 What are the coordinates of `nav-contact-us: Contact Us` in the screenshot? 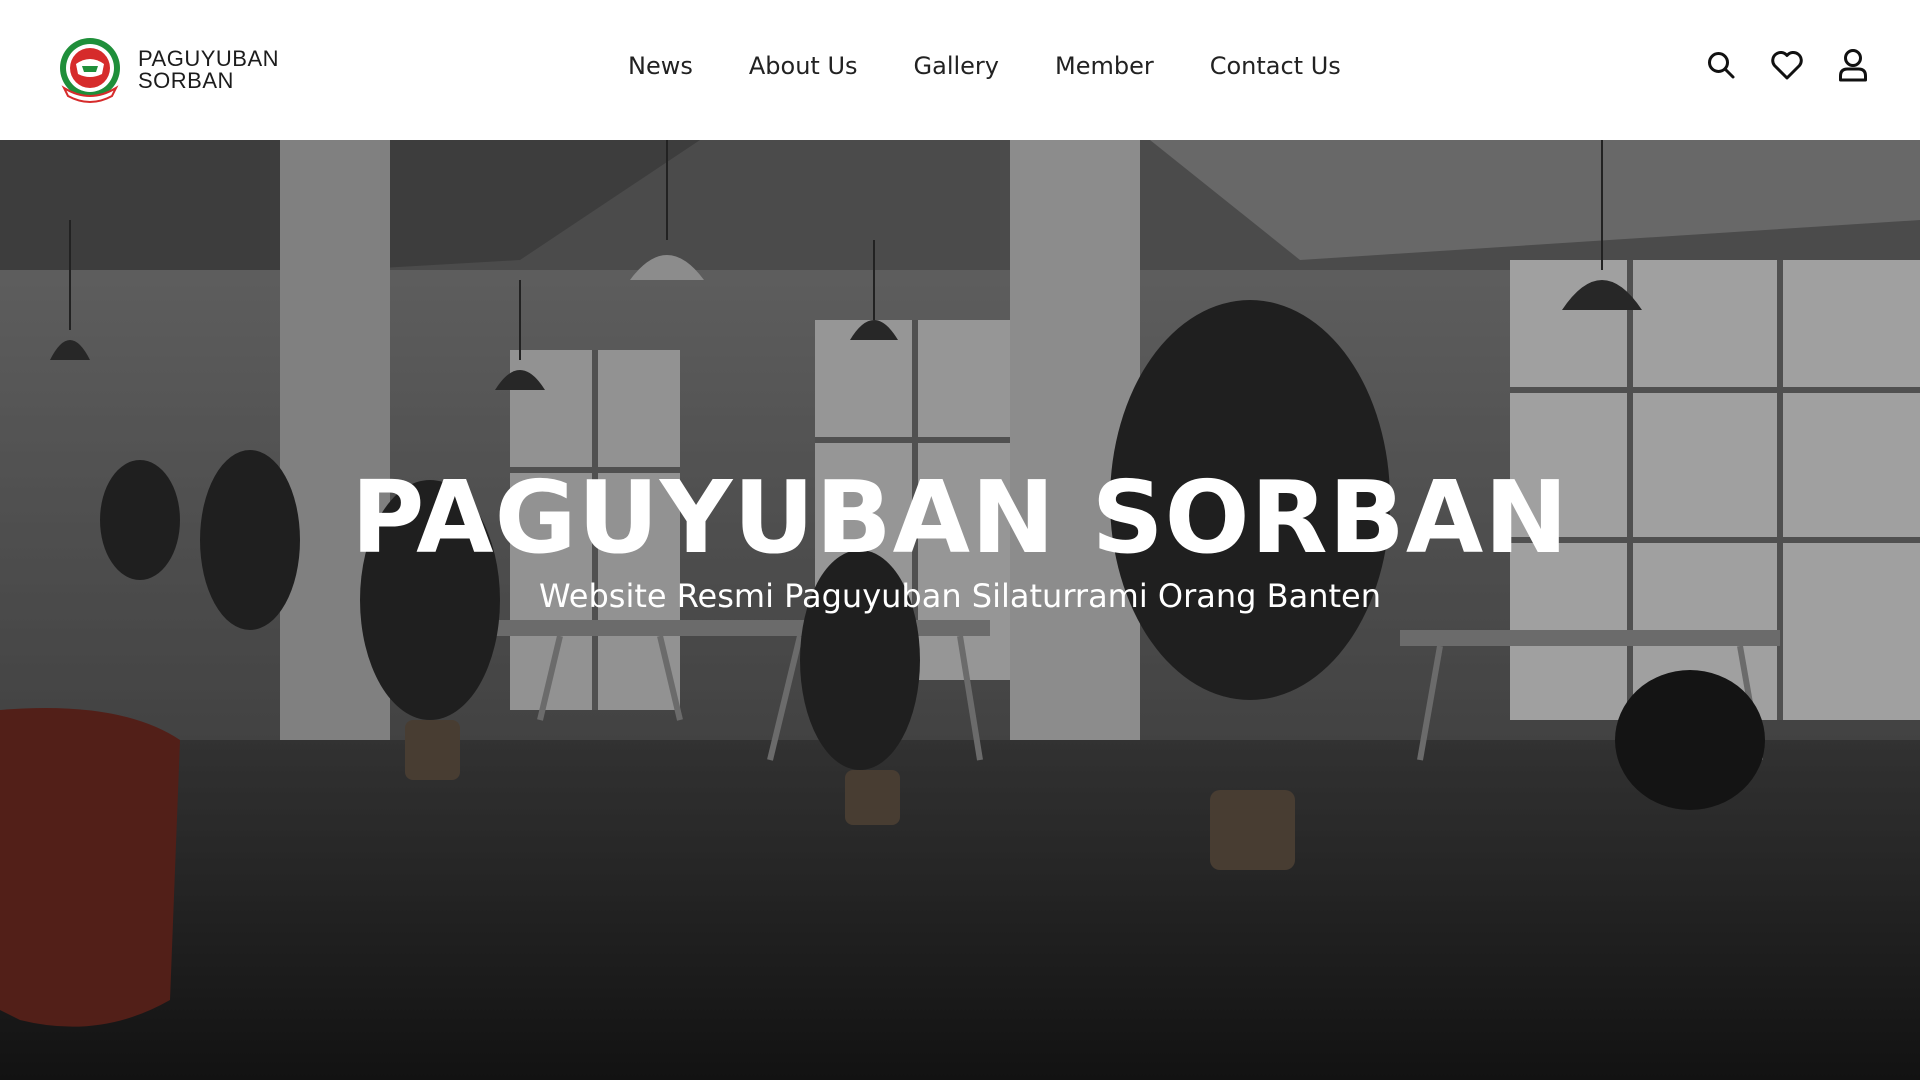 It's located at (1275, 66).